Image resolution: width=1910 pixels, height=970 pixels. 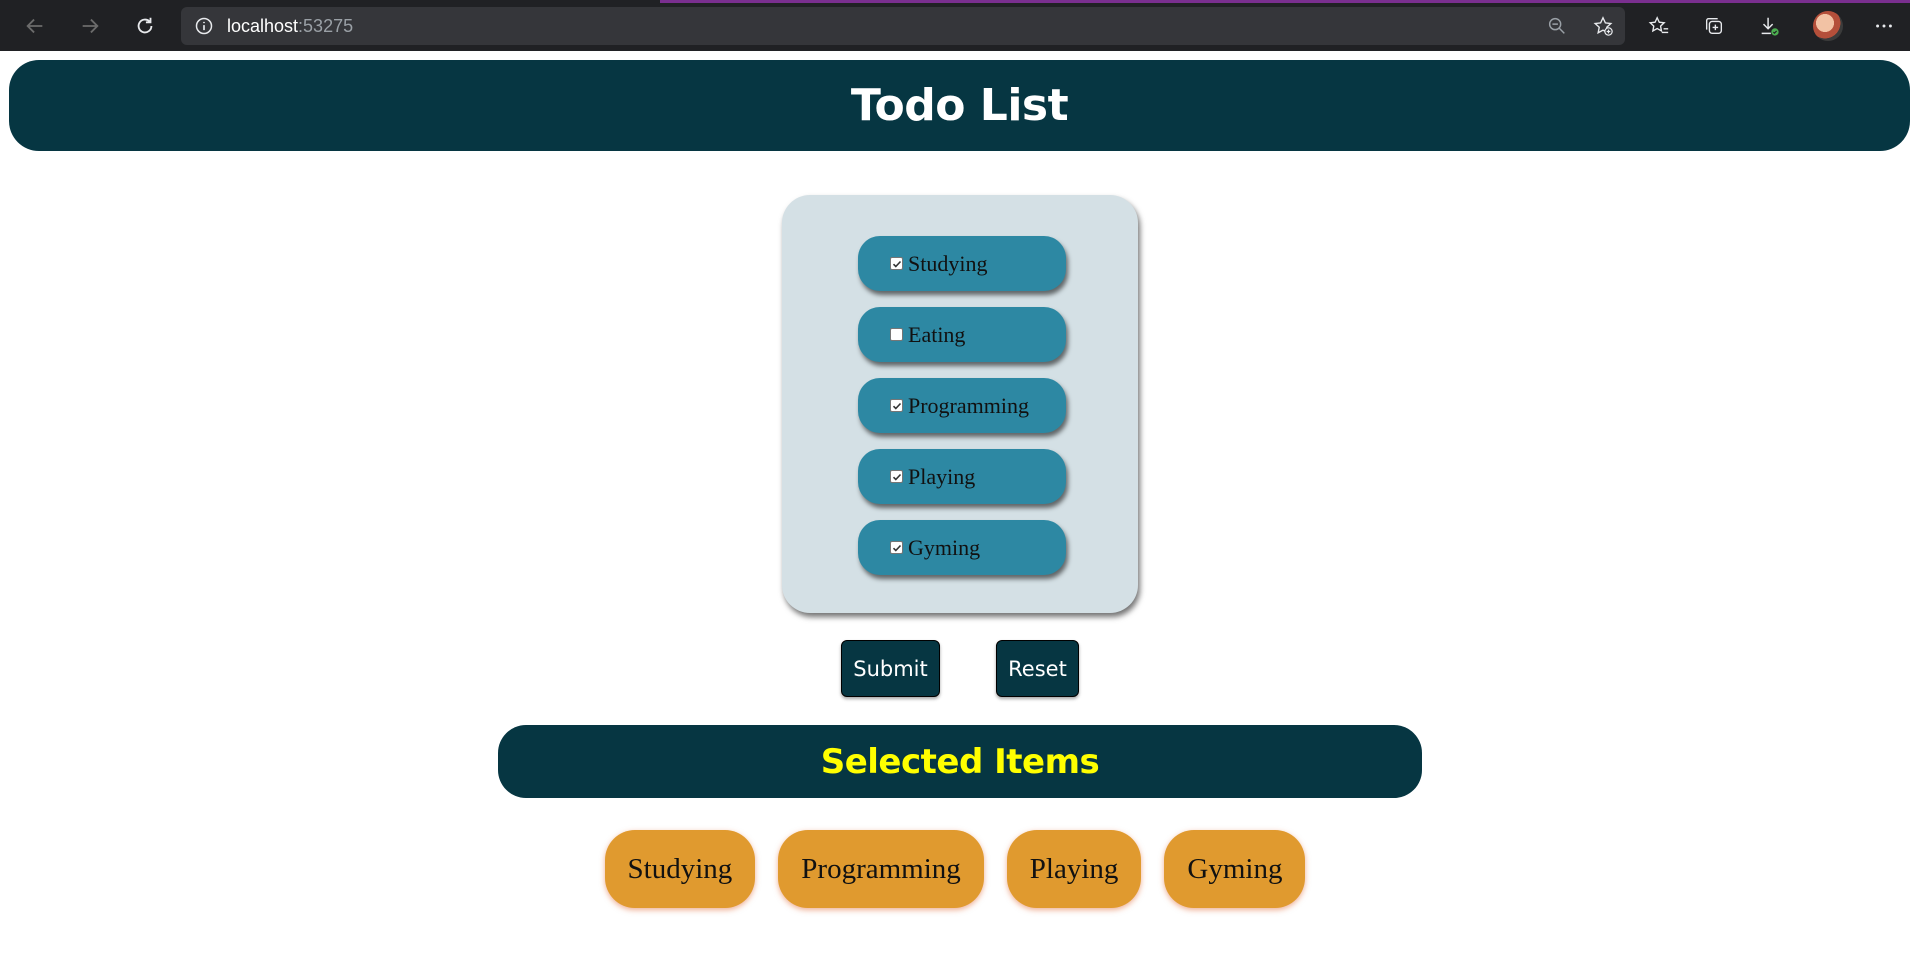 I want to click on zoom-out-button, so click(x=1557, y=26).